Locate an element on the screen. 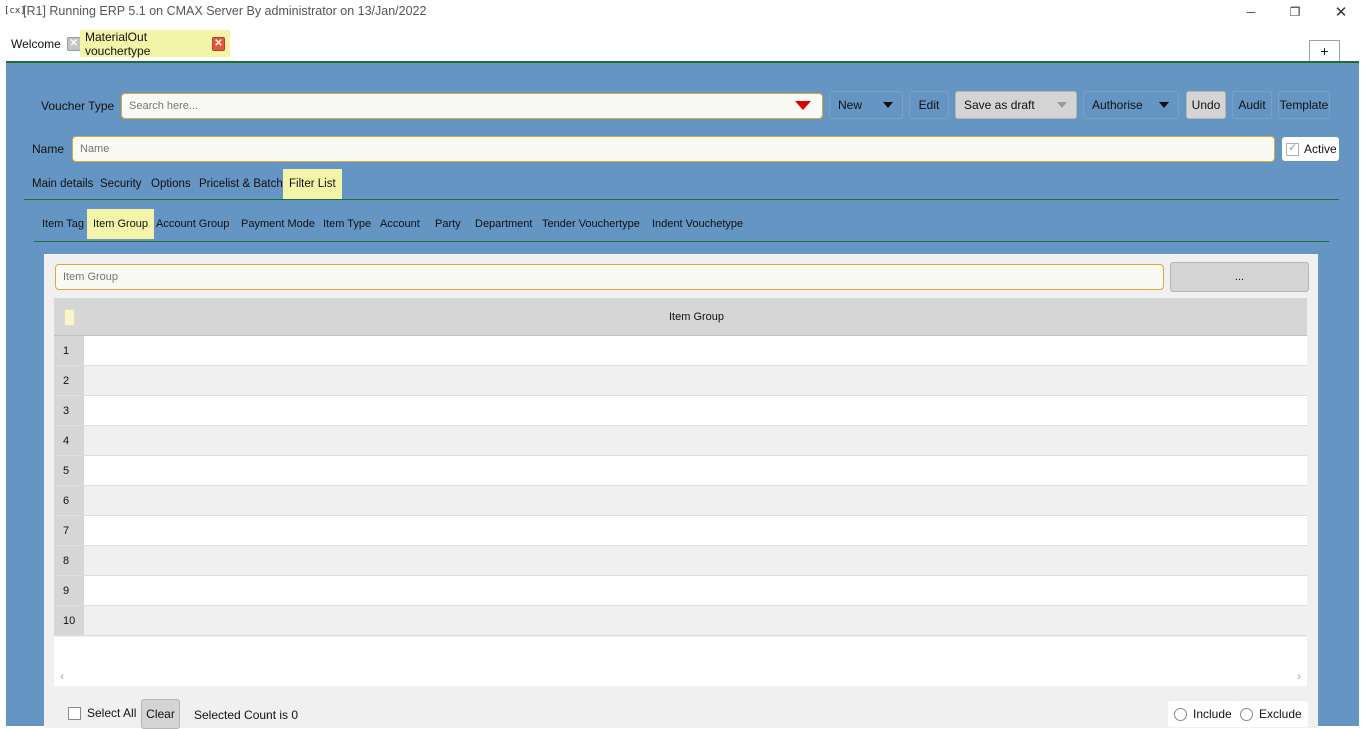 Image resolution: width=1366 pixels, height=729 pixels. select-all-checkbox: Select All is located at coordinates (102, 713).